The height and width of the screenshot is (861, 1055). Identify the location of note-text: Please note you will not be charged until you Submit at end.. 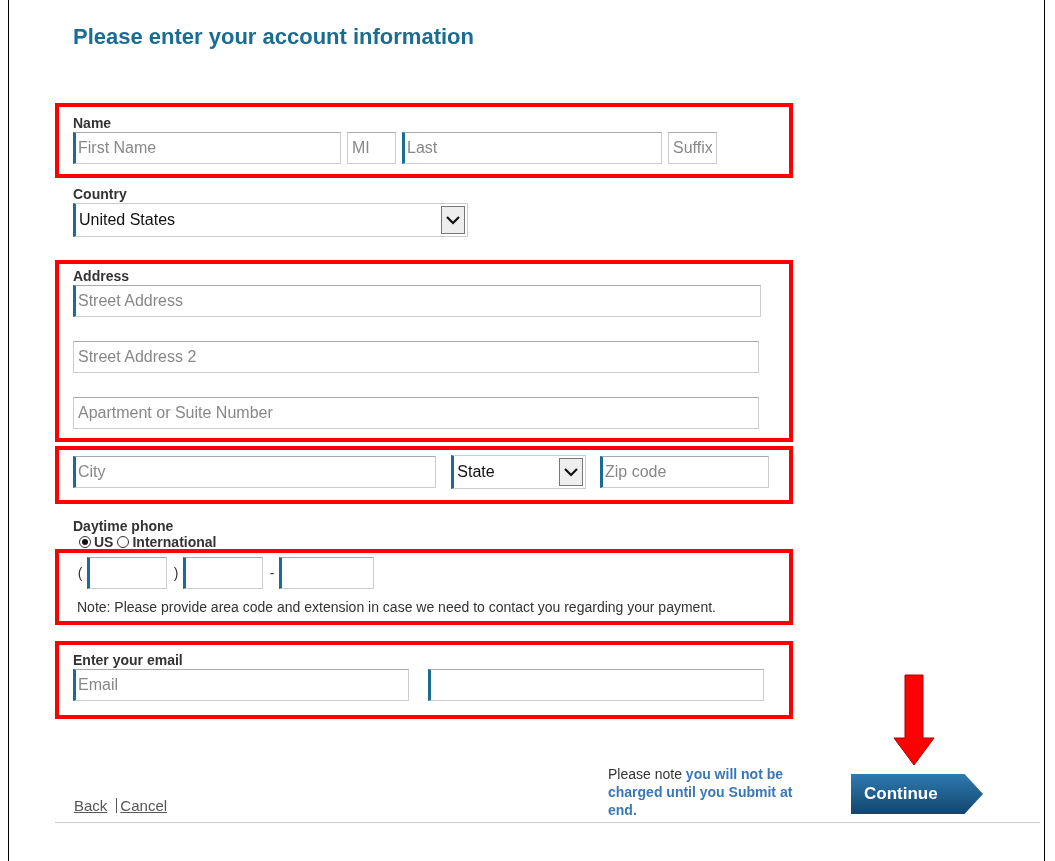
(701, 792).